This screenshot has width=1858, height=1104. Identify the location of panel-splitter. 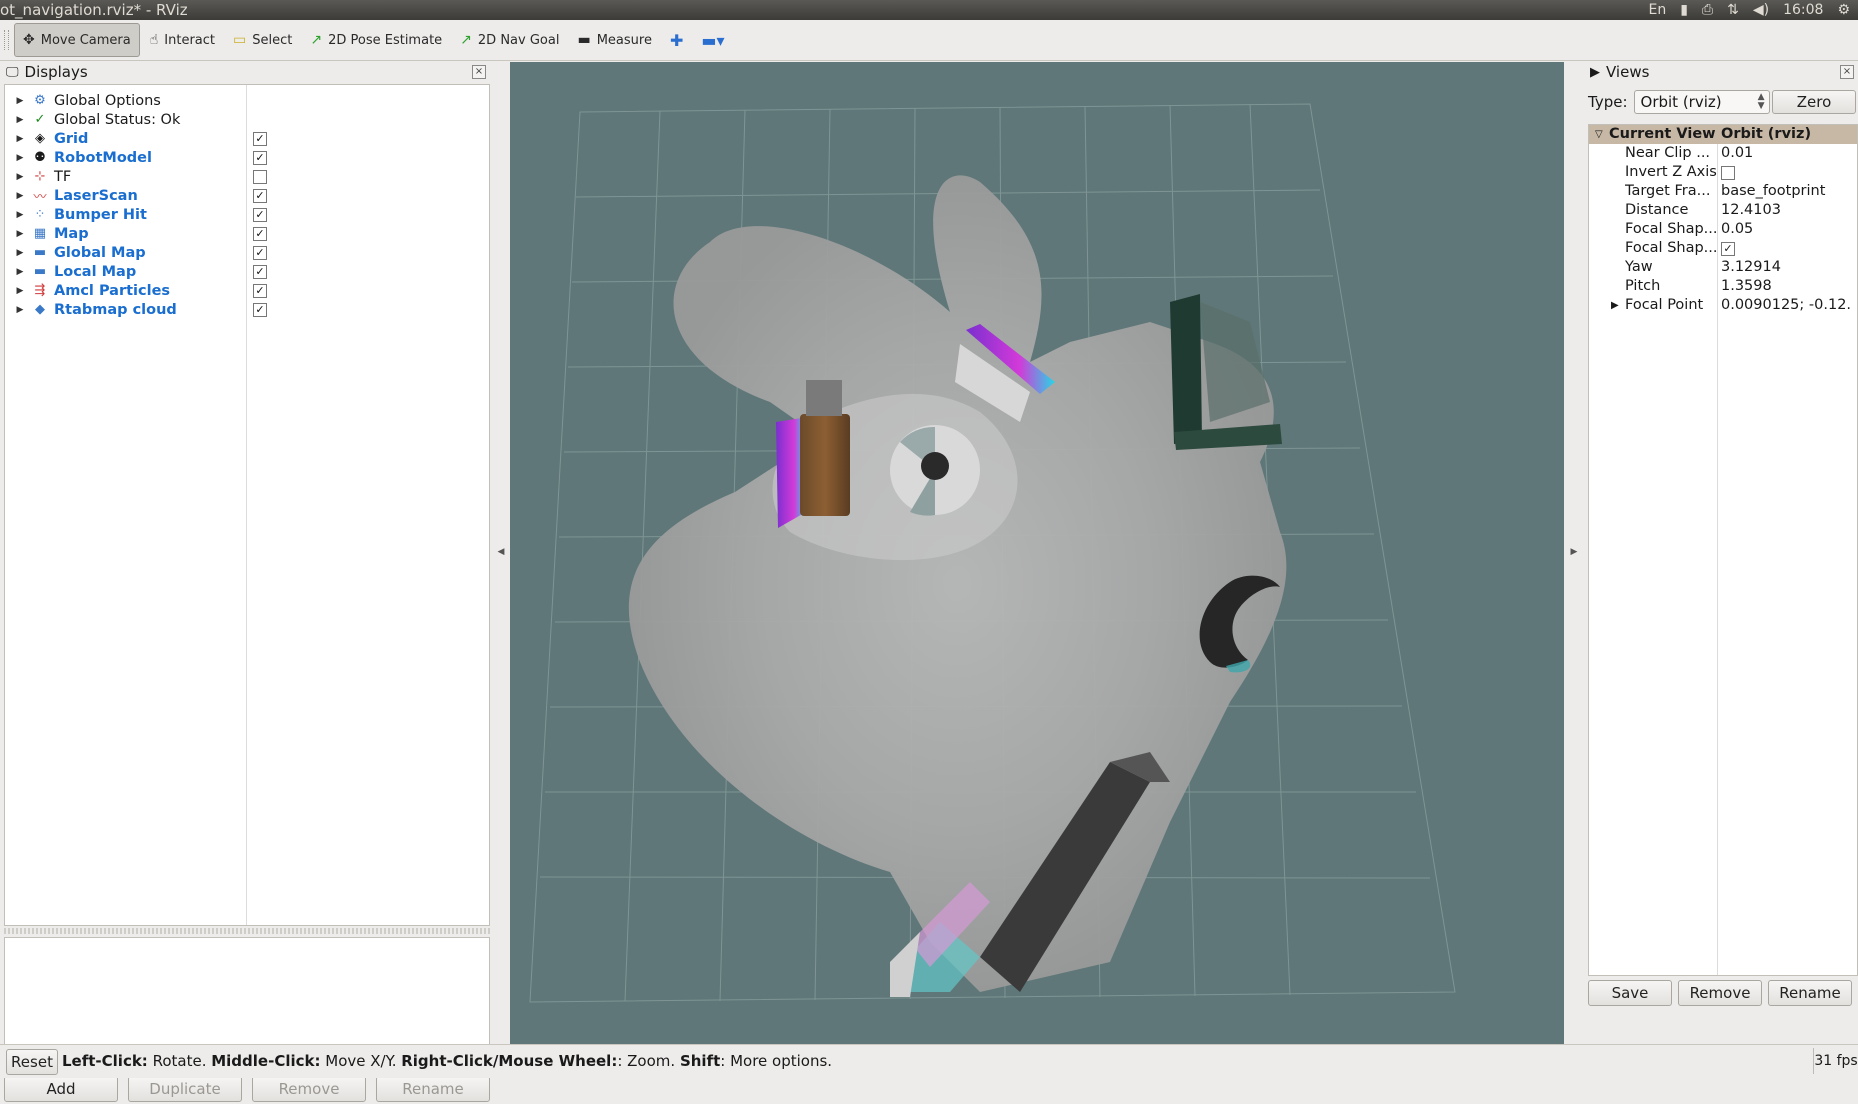
(247, 931).